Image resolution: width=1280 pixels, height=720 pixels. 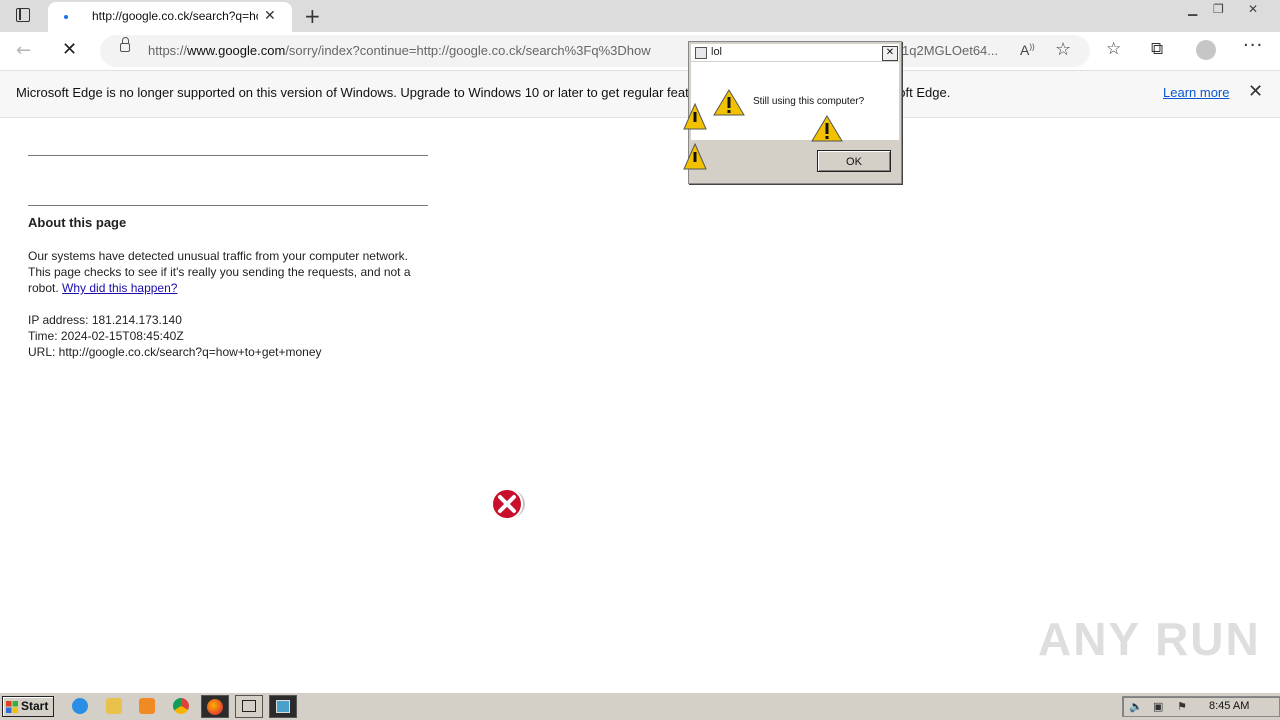 I want to click on start-button: Start, so click(x=28, y=706).